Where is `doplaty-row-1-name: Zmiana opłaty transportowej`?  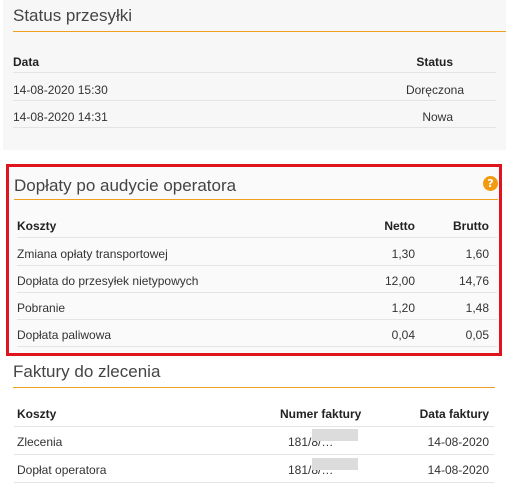 doplaty-row-1-name: Zmiana opłaty transportowej is located at coordinates (92, 254).